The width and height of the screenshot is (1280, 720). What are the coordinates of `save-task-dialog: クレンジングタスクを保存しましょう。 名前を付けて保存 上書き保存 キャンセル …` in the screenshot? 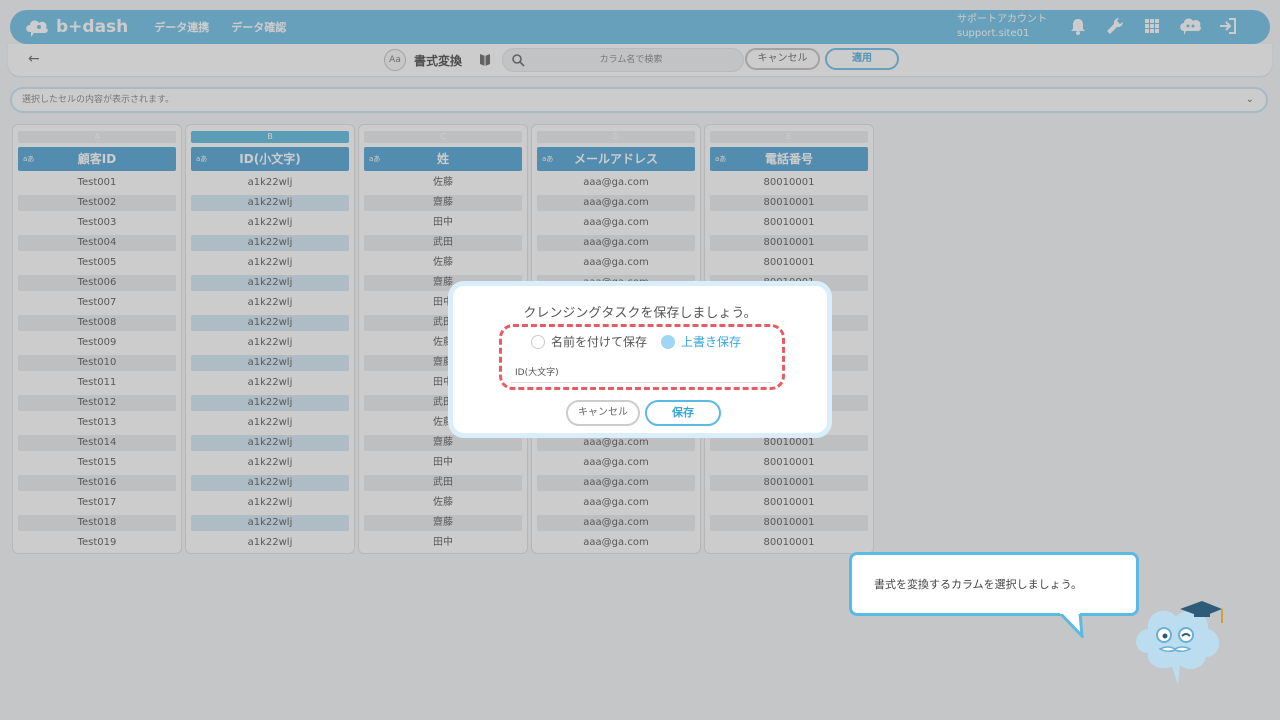 It's located at (640, 359).